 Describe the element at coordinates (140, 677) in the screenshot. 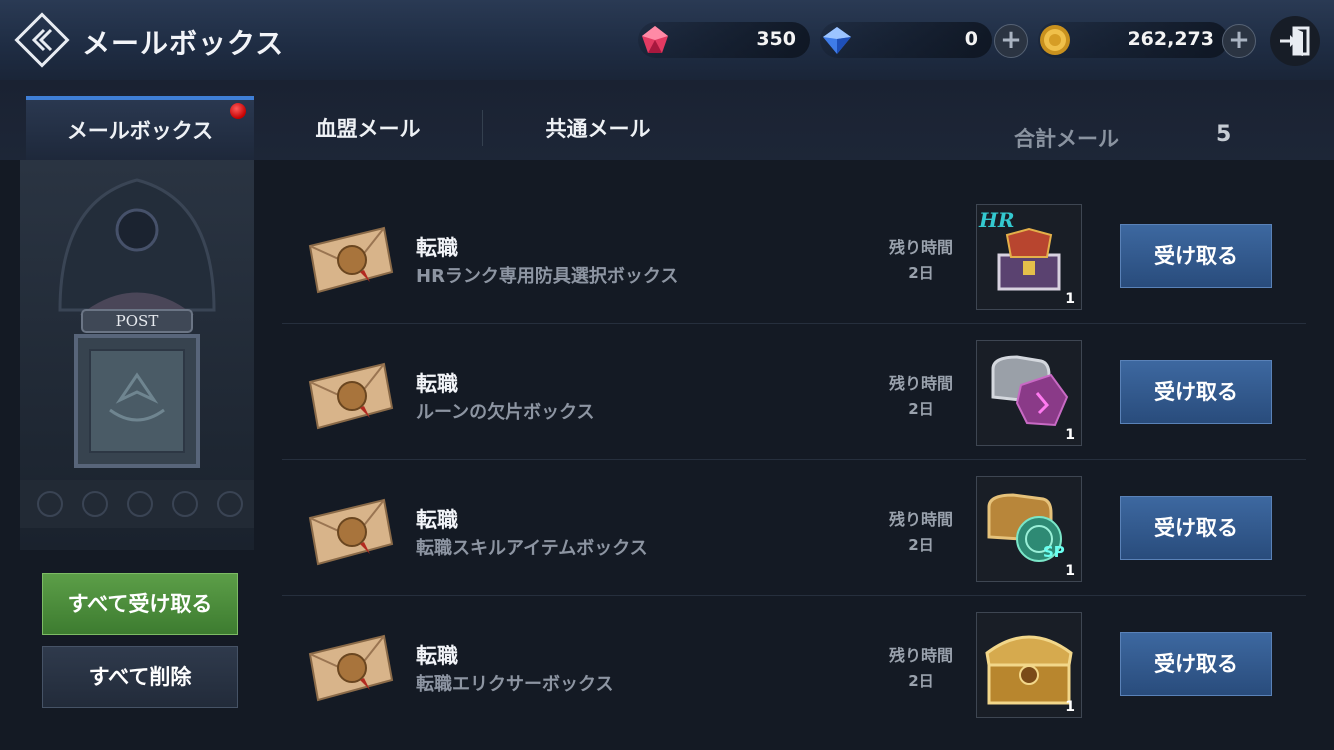

I see `delete-all-button: すべて削除` at that location.